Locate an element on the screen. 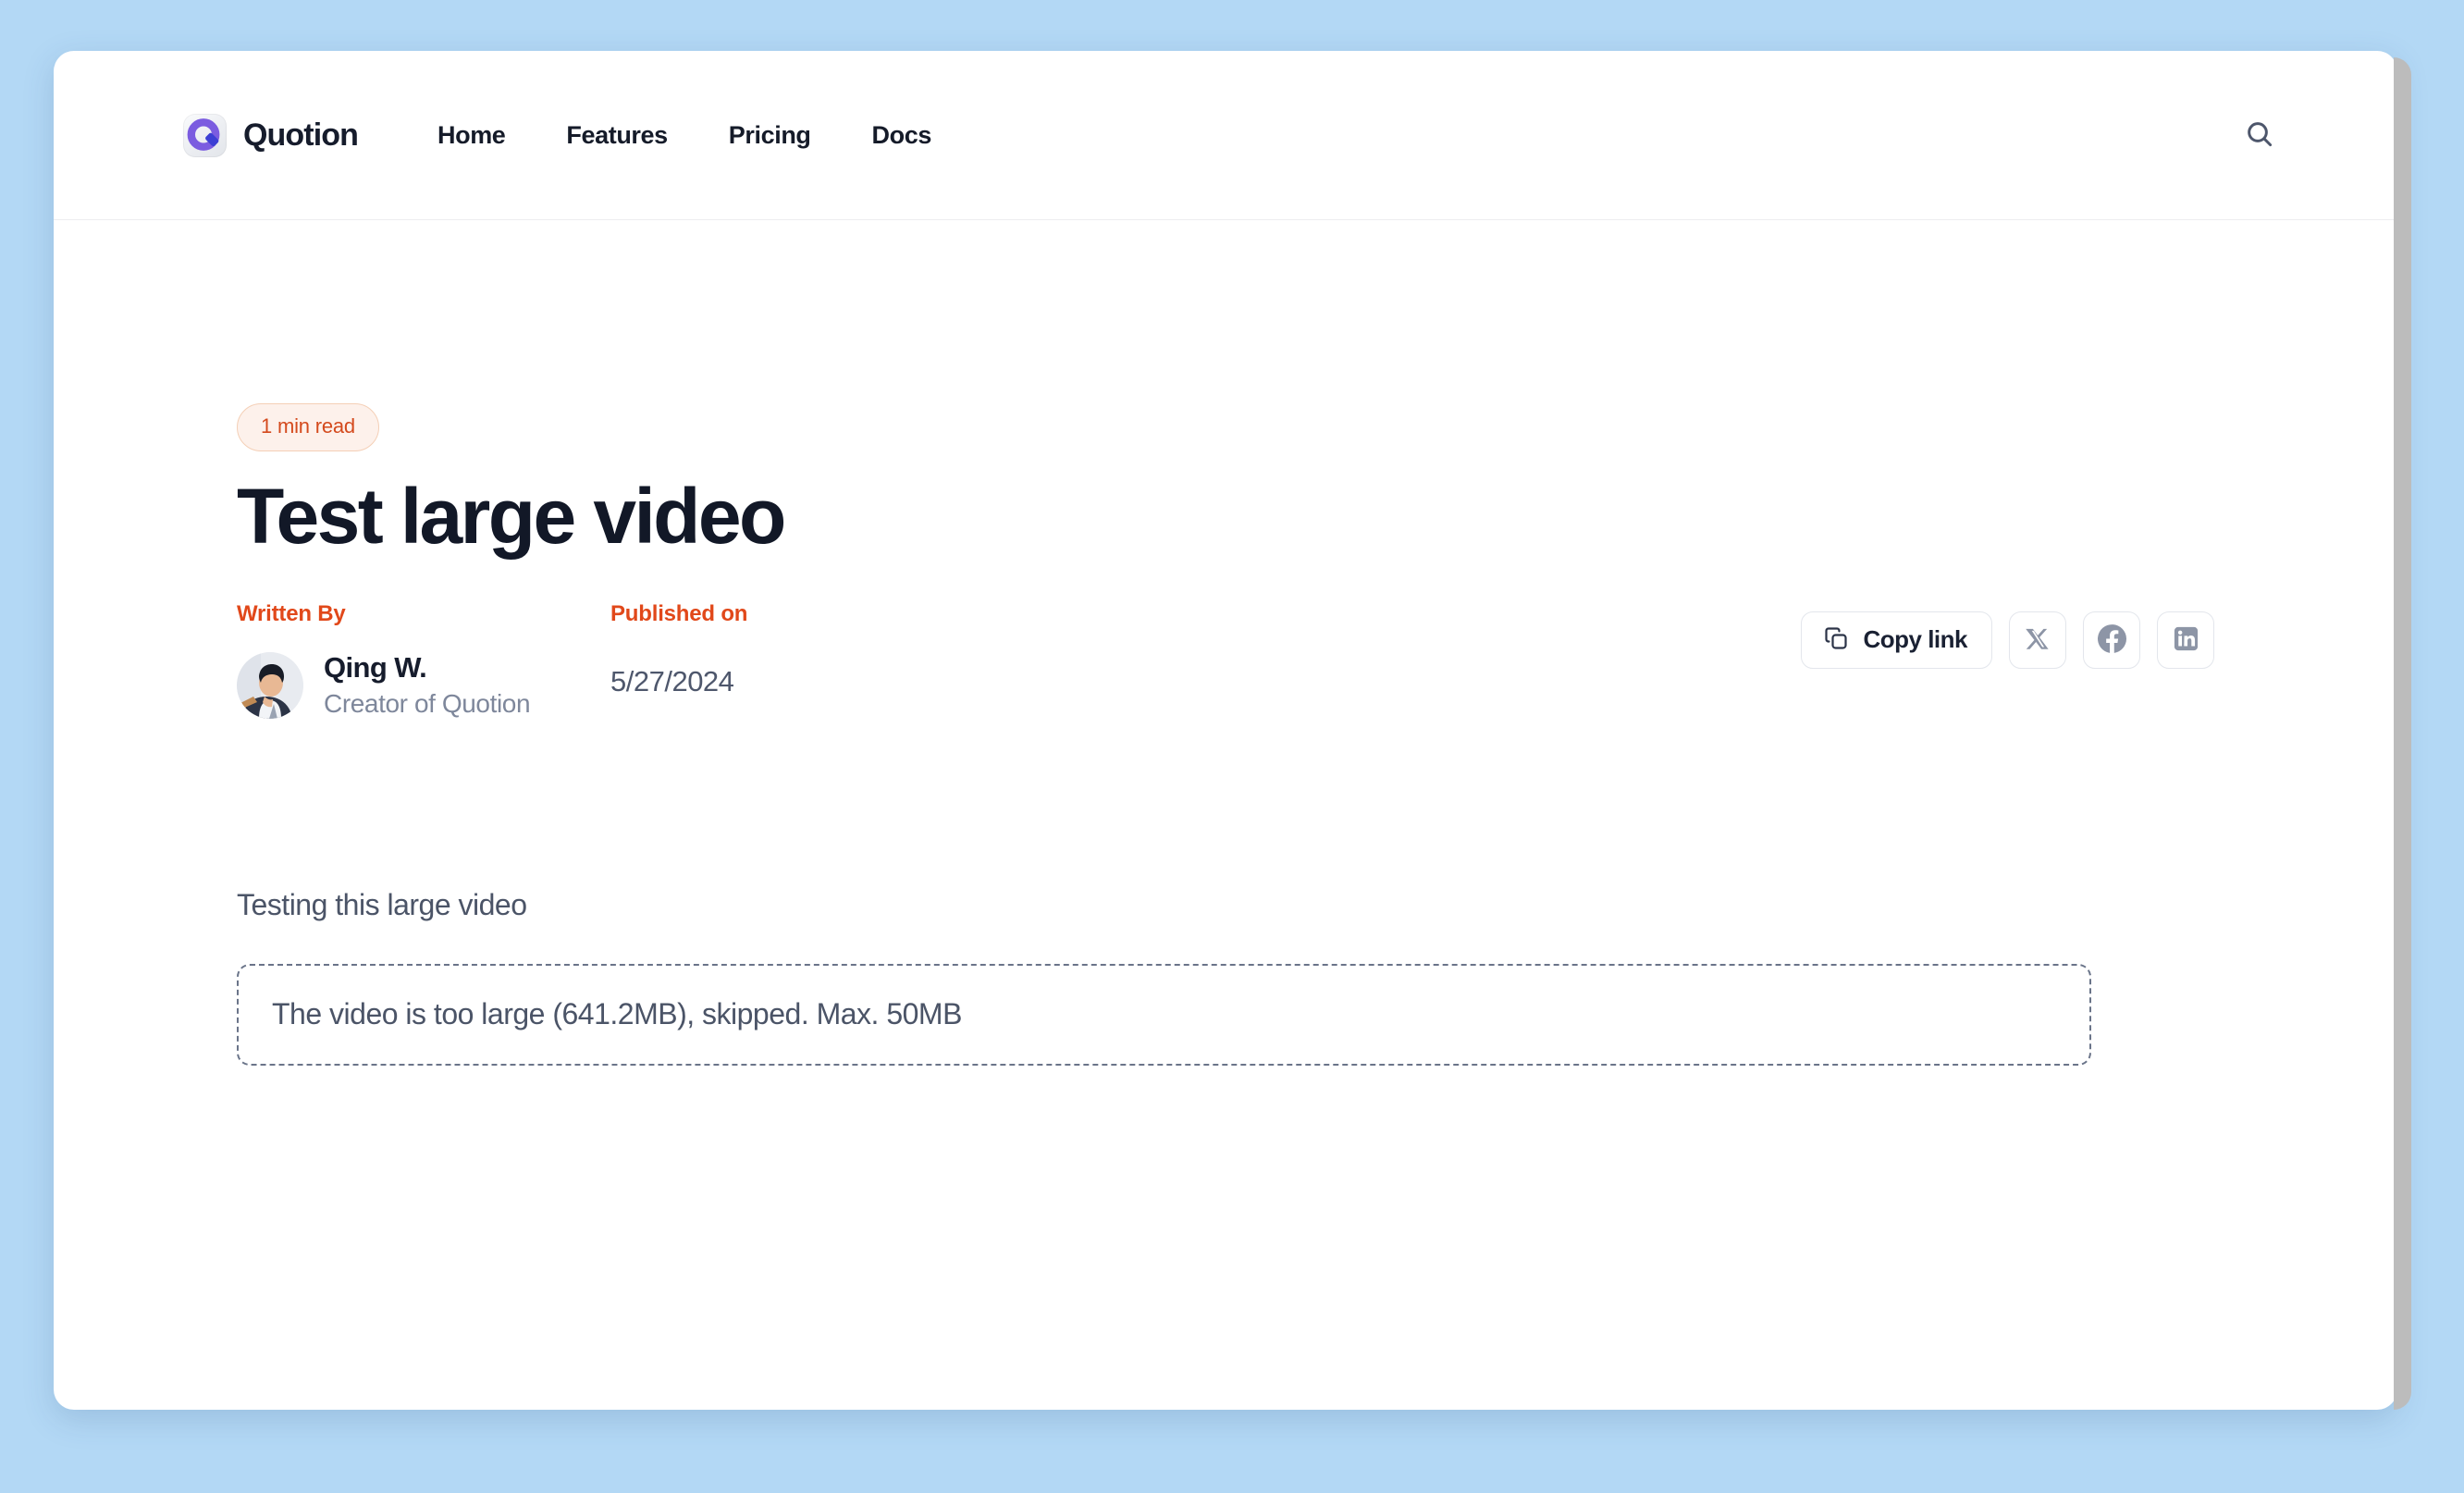 The width and height of the screenshot is (2464, 1493). share-facebook-button is located at coordinates (2112, 640).